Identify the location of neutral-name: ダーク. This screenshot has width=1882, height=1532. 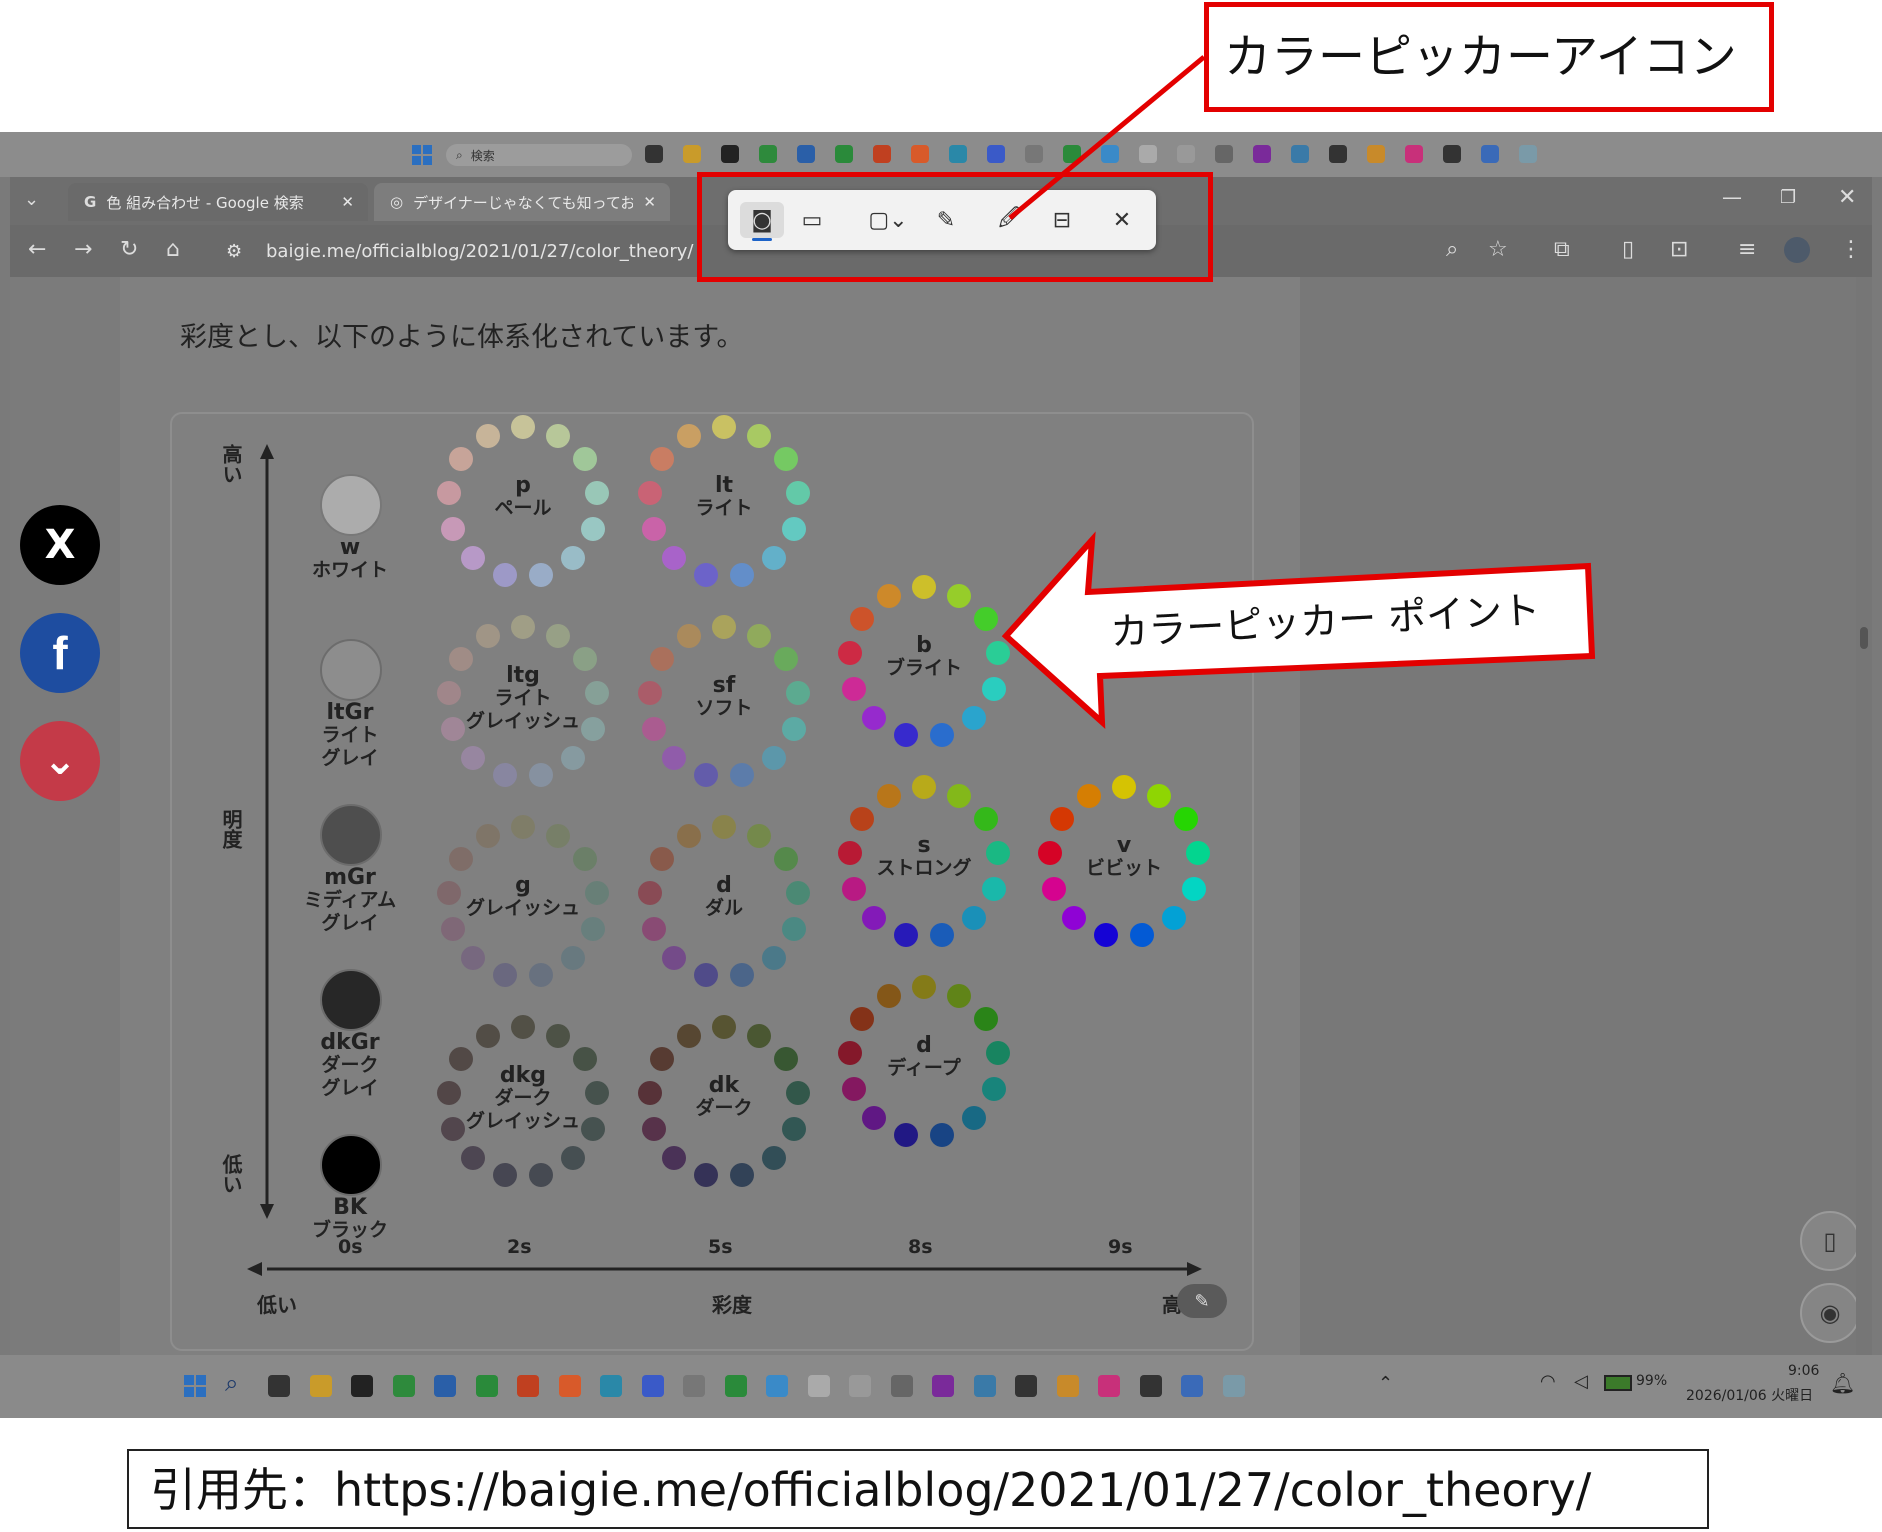
(350, 1065).